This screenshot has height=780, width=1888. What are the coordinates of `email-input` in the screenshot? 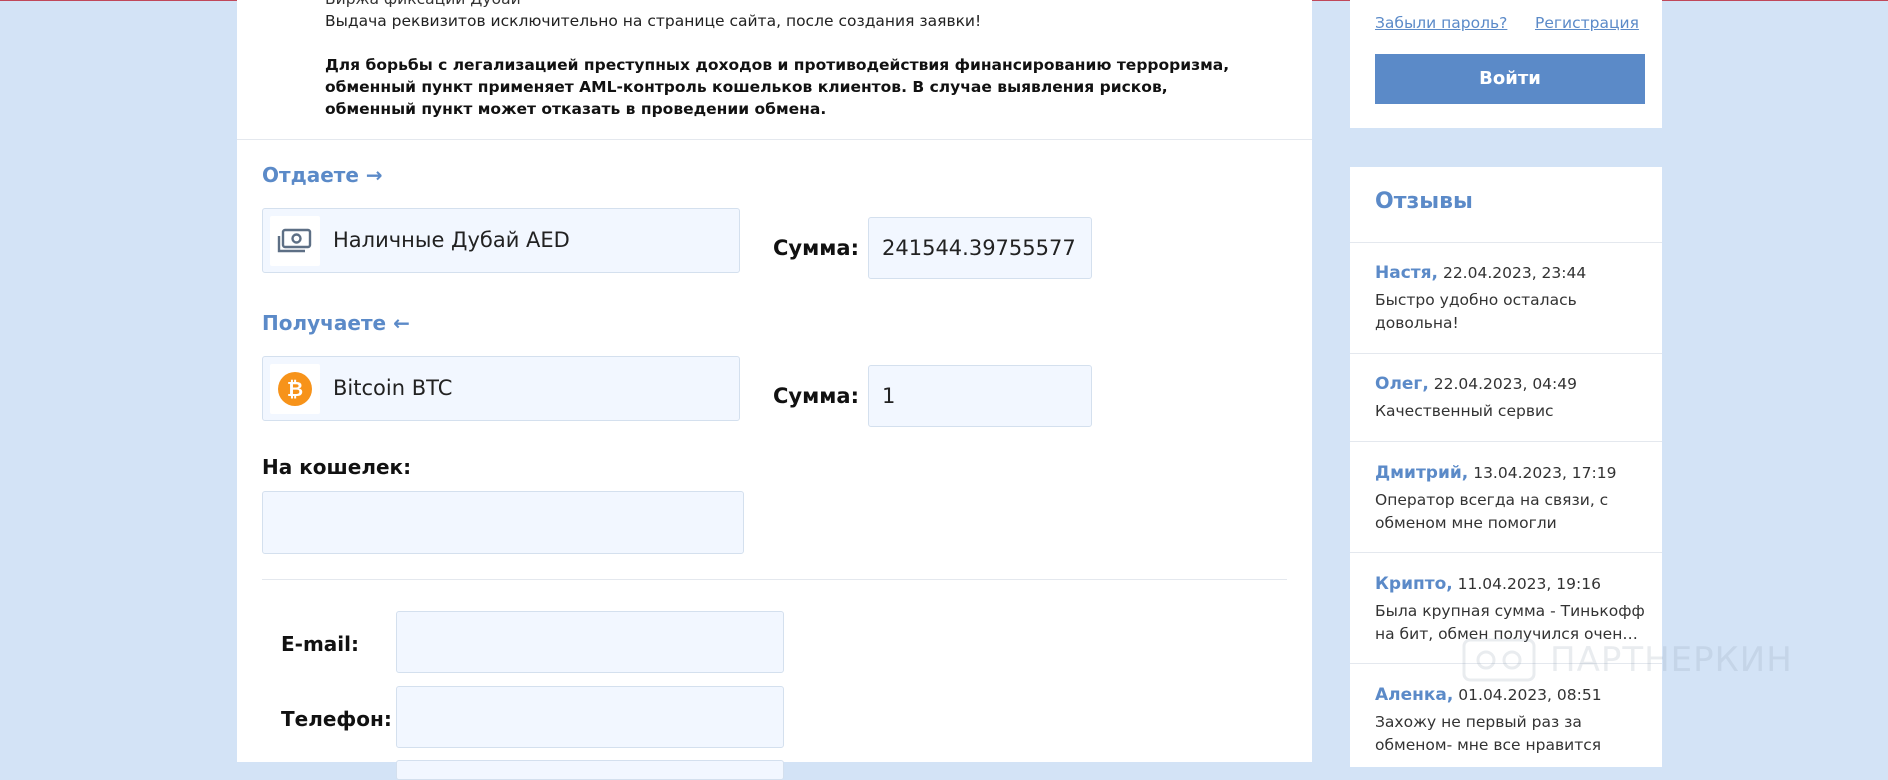 It's located at (590, 642).